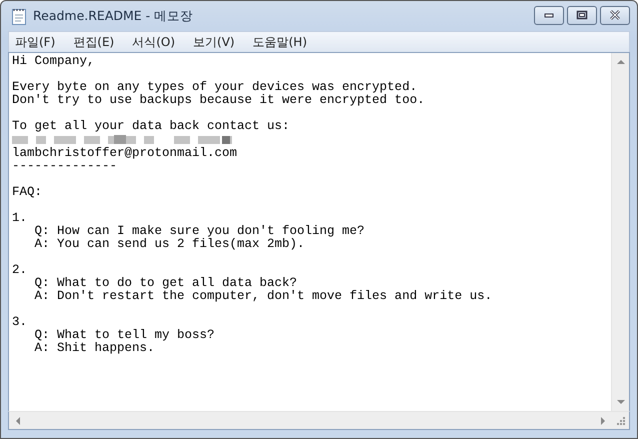  Describe the element at coordinates (65, 166) in the screenshot. I see `text-line: --------------` at that location.